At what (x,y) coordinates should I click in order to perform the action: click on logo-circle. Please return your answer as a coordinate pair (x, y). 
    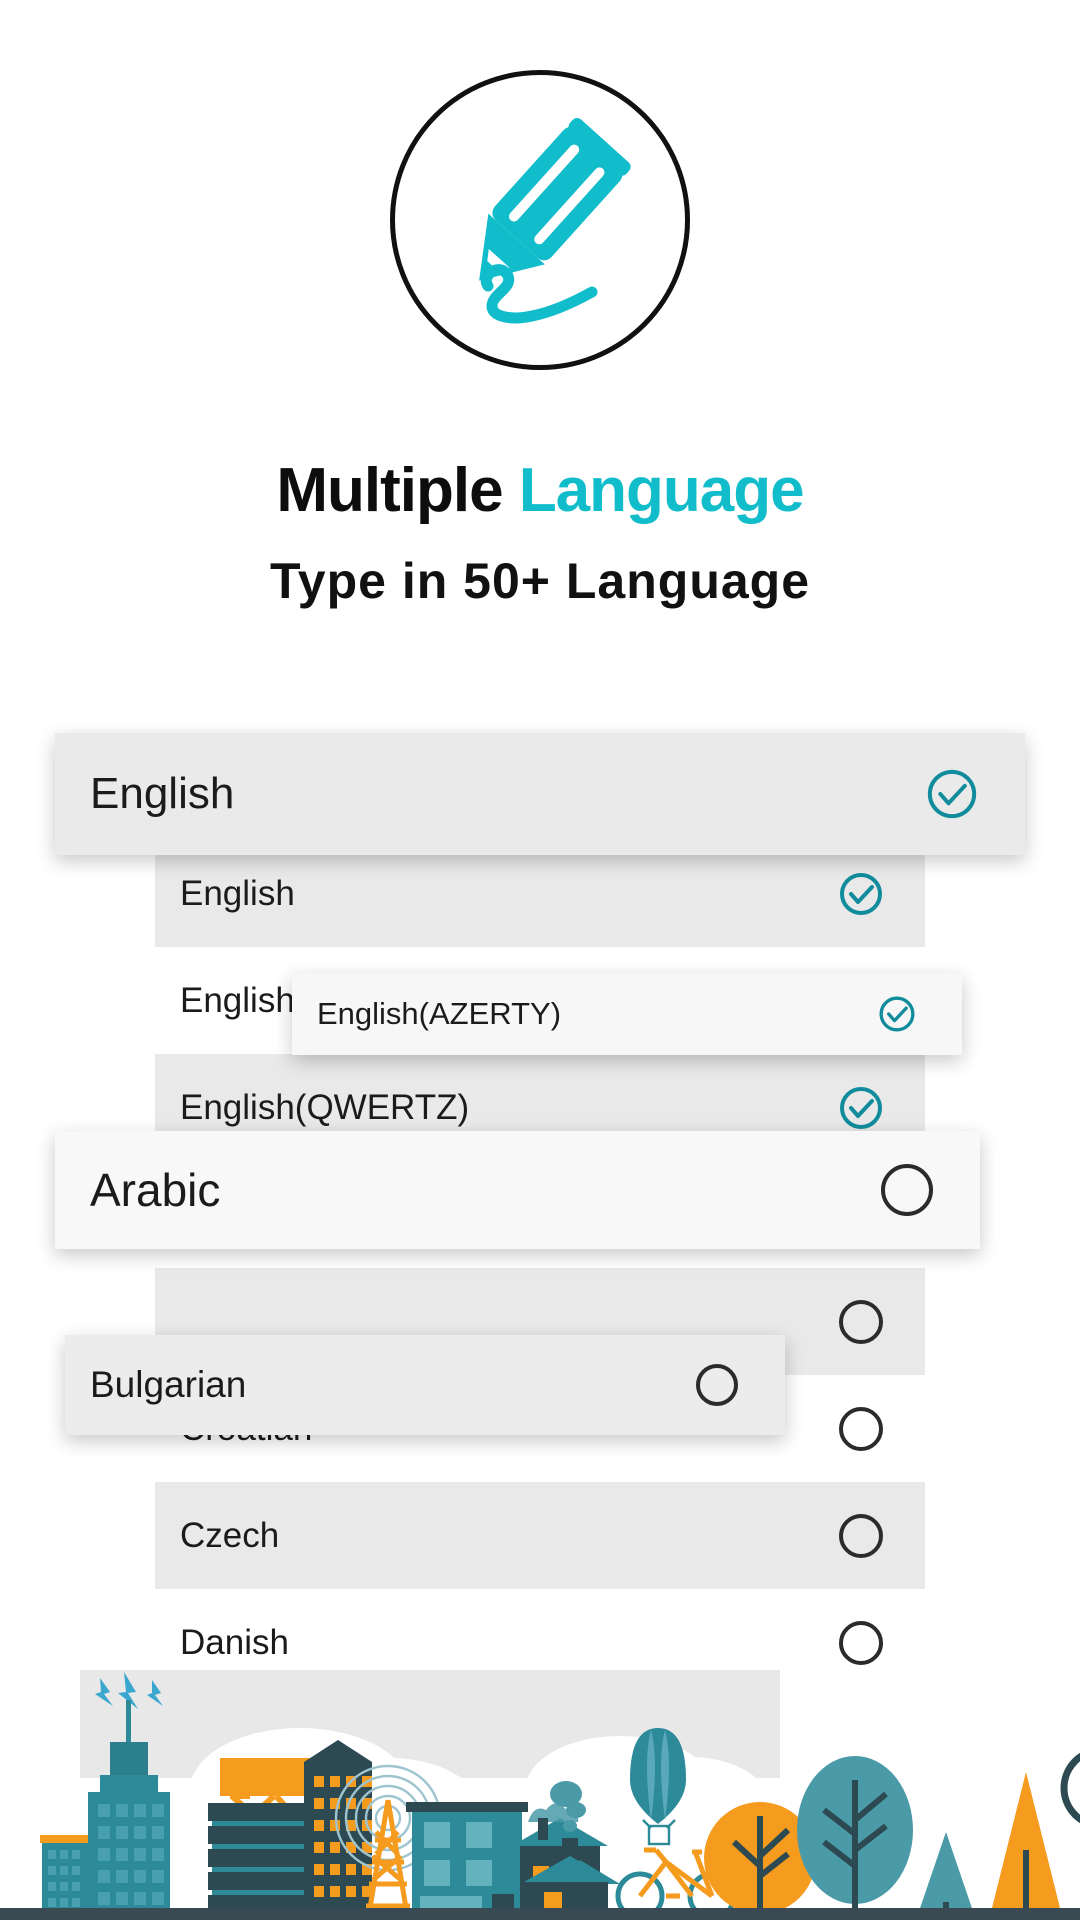
    Looking at the image, I should click on (540, 220).